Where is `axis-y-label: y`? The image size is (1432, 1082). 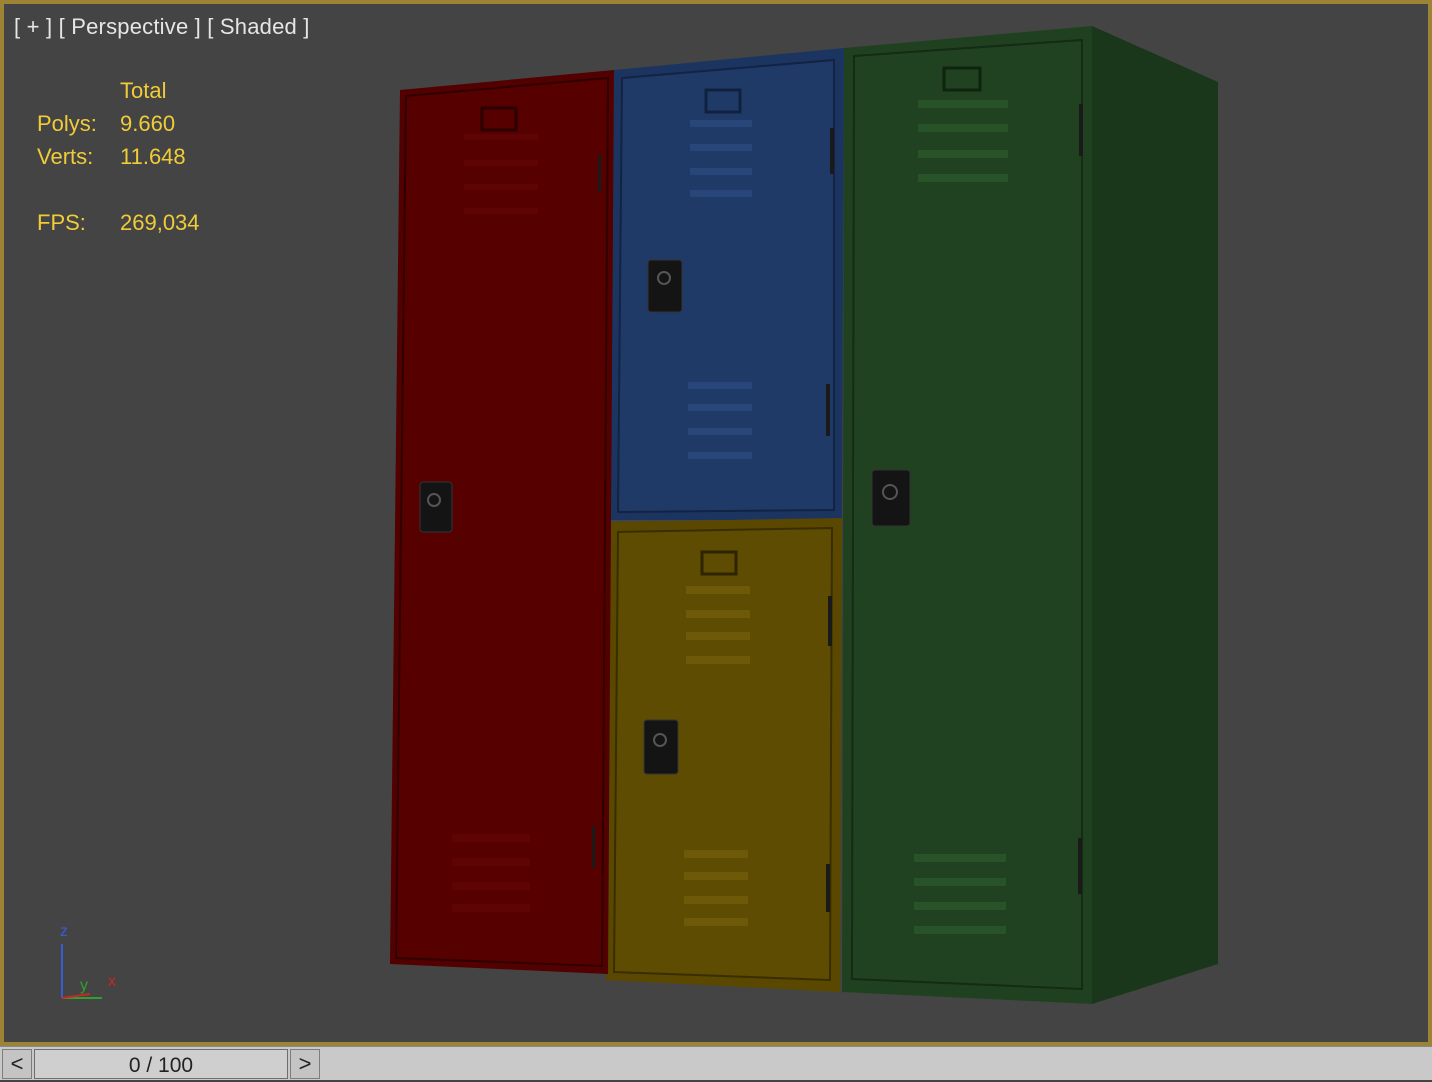 axis-y-label: y is located at coordinates (84, 985).